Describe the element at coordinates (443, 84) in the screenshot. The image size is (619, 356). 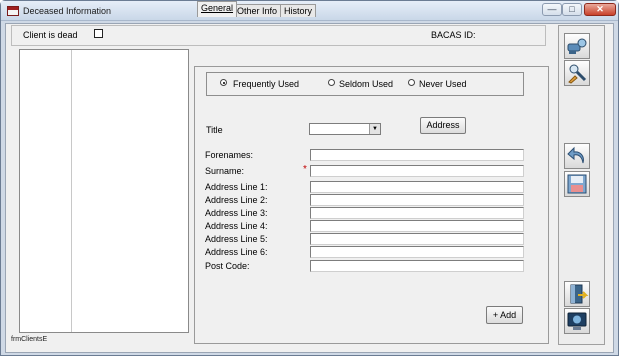
I see `never-used-label: Never Used` at that location.